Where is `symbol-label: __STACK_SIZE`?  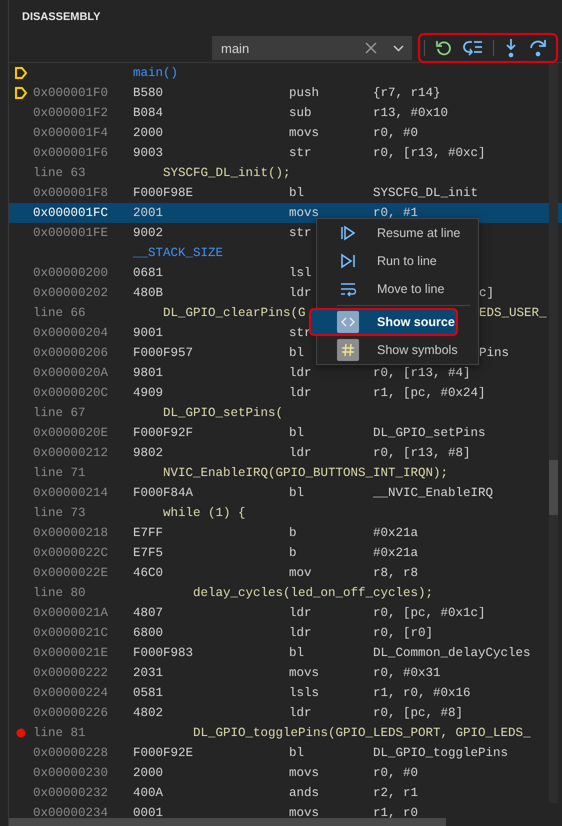 symbol-label: __STACK_SIZE is located at coordinates (178, 253).